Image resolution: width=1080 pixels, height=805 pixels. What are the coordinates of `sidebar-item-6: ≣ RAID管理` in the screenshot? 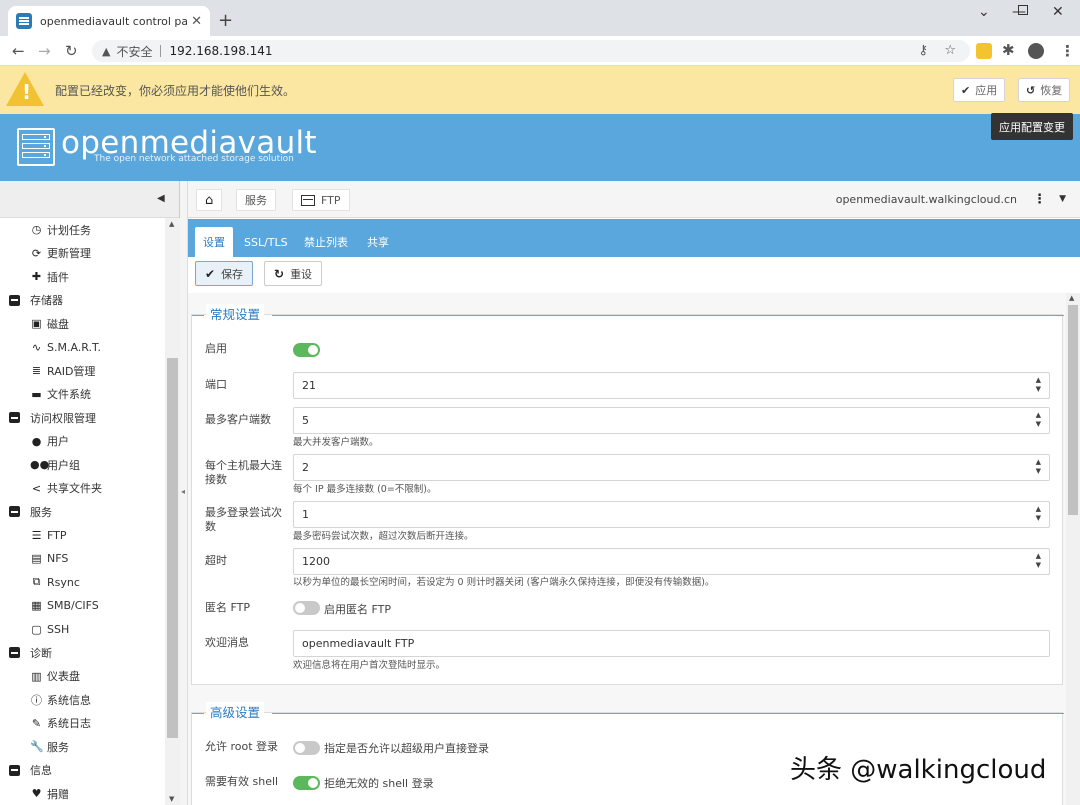 It's located at (82, 371).